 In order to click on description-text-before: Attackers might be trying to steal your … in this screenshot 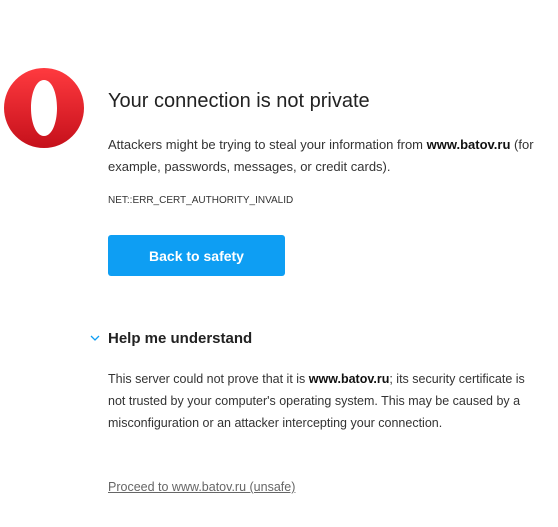, I will do `click(267, 144)`.